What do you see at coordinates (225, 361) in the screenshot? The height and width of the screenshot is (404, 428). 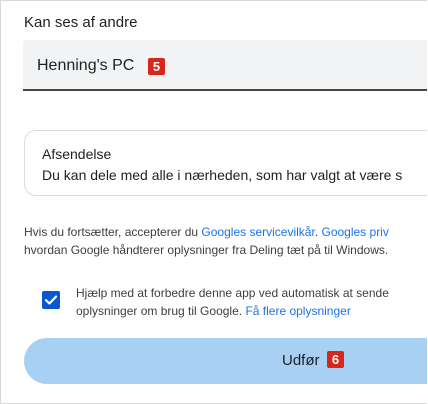 I see `submit-button: Udfør 6` at bounding box center [225, 361].